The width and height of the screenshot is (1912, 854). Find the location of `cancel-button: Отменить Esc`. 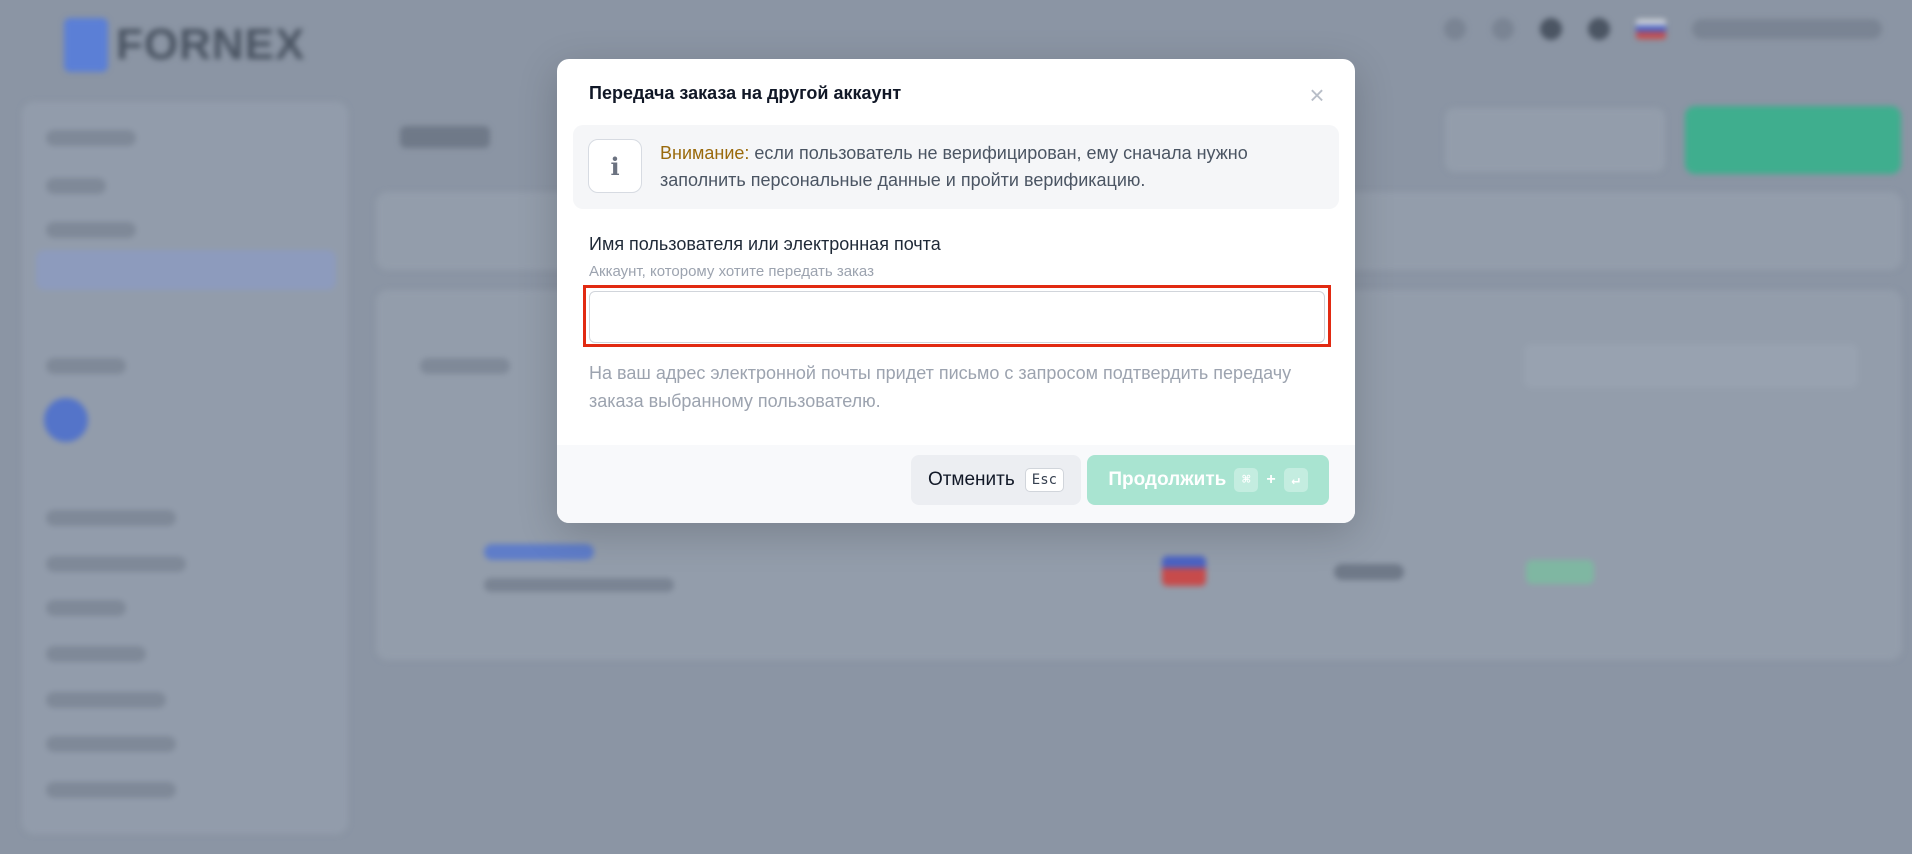

cancel-button: Отменить Esc is located at coordinates (996, 480).